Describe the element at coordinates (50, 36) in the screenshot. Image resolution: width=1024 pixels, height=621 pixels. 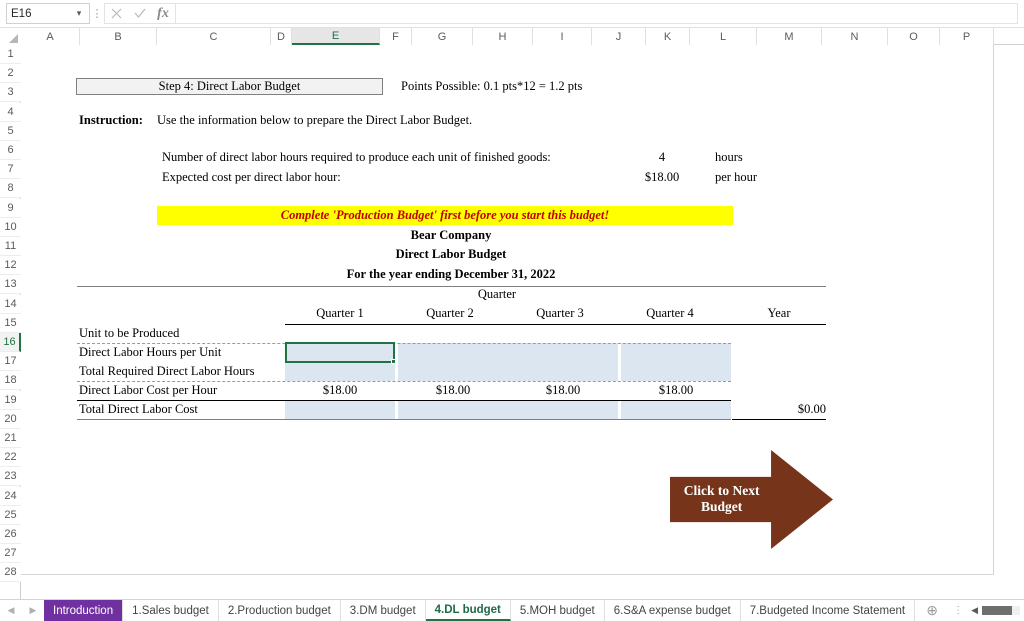
I see `column-header-A: A` at that location.